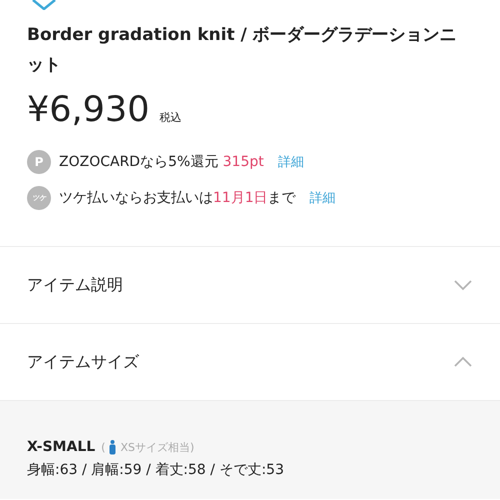  What do you see at coordinates (157, 447) in the screenshot?
I see `size-equivalent: XSサイズ相当)` at bounding box center [157, 447].